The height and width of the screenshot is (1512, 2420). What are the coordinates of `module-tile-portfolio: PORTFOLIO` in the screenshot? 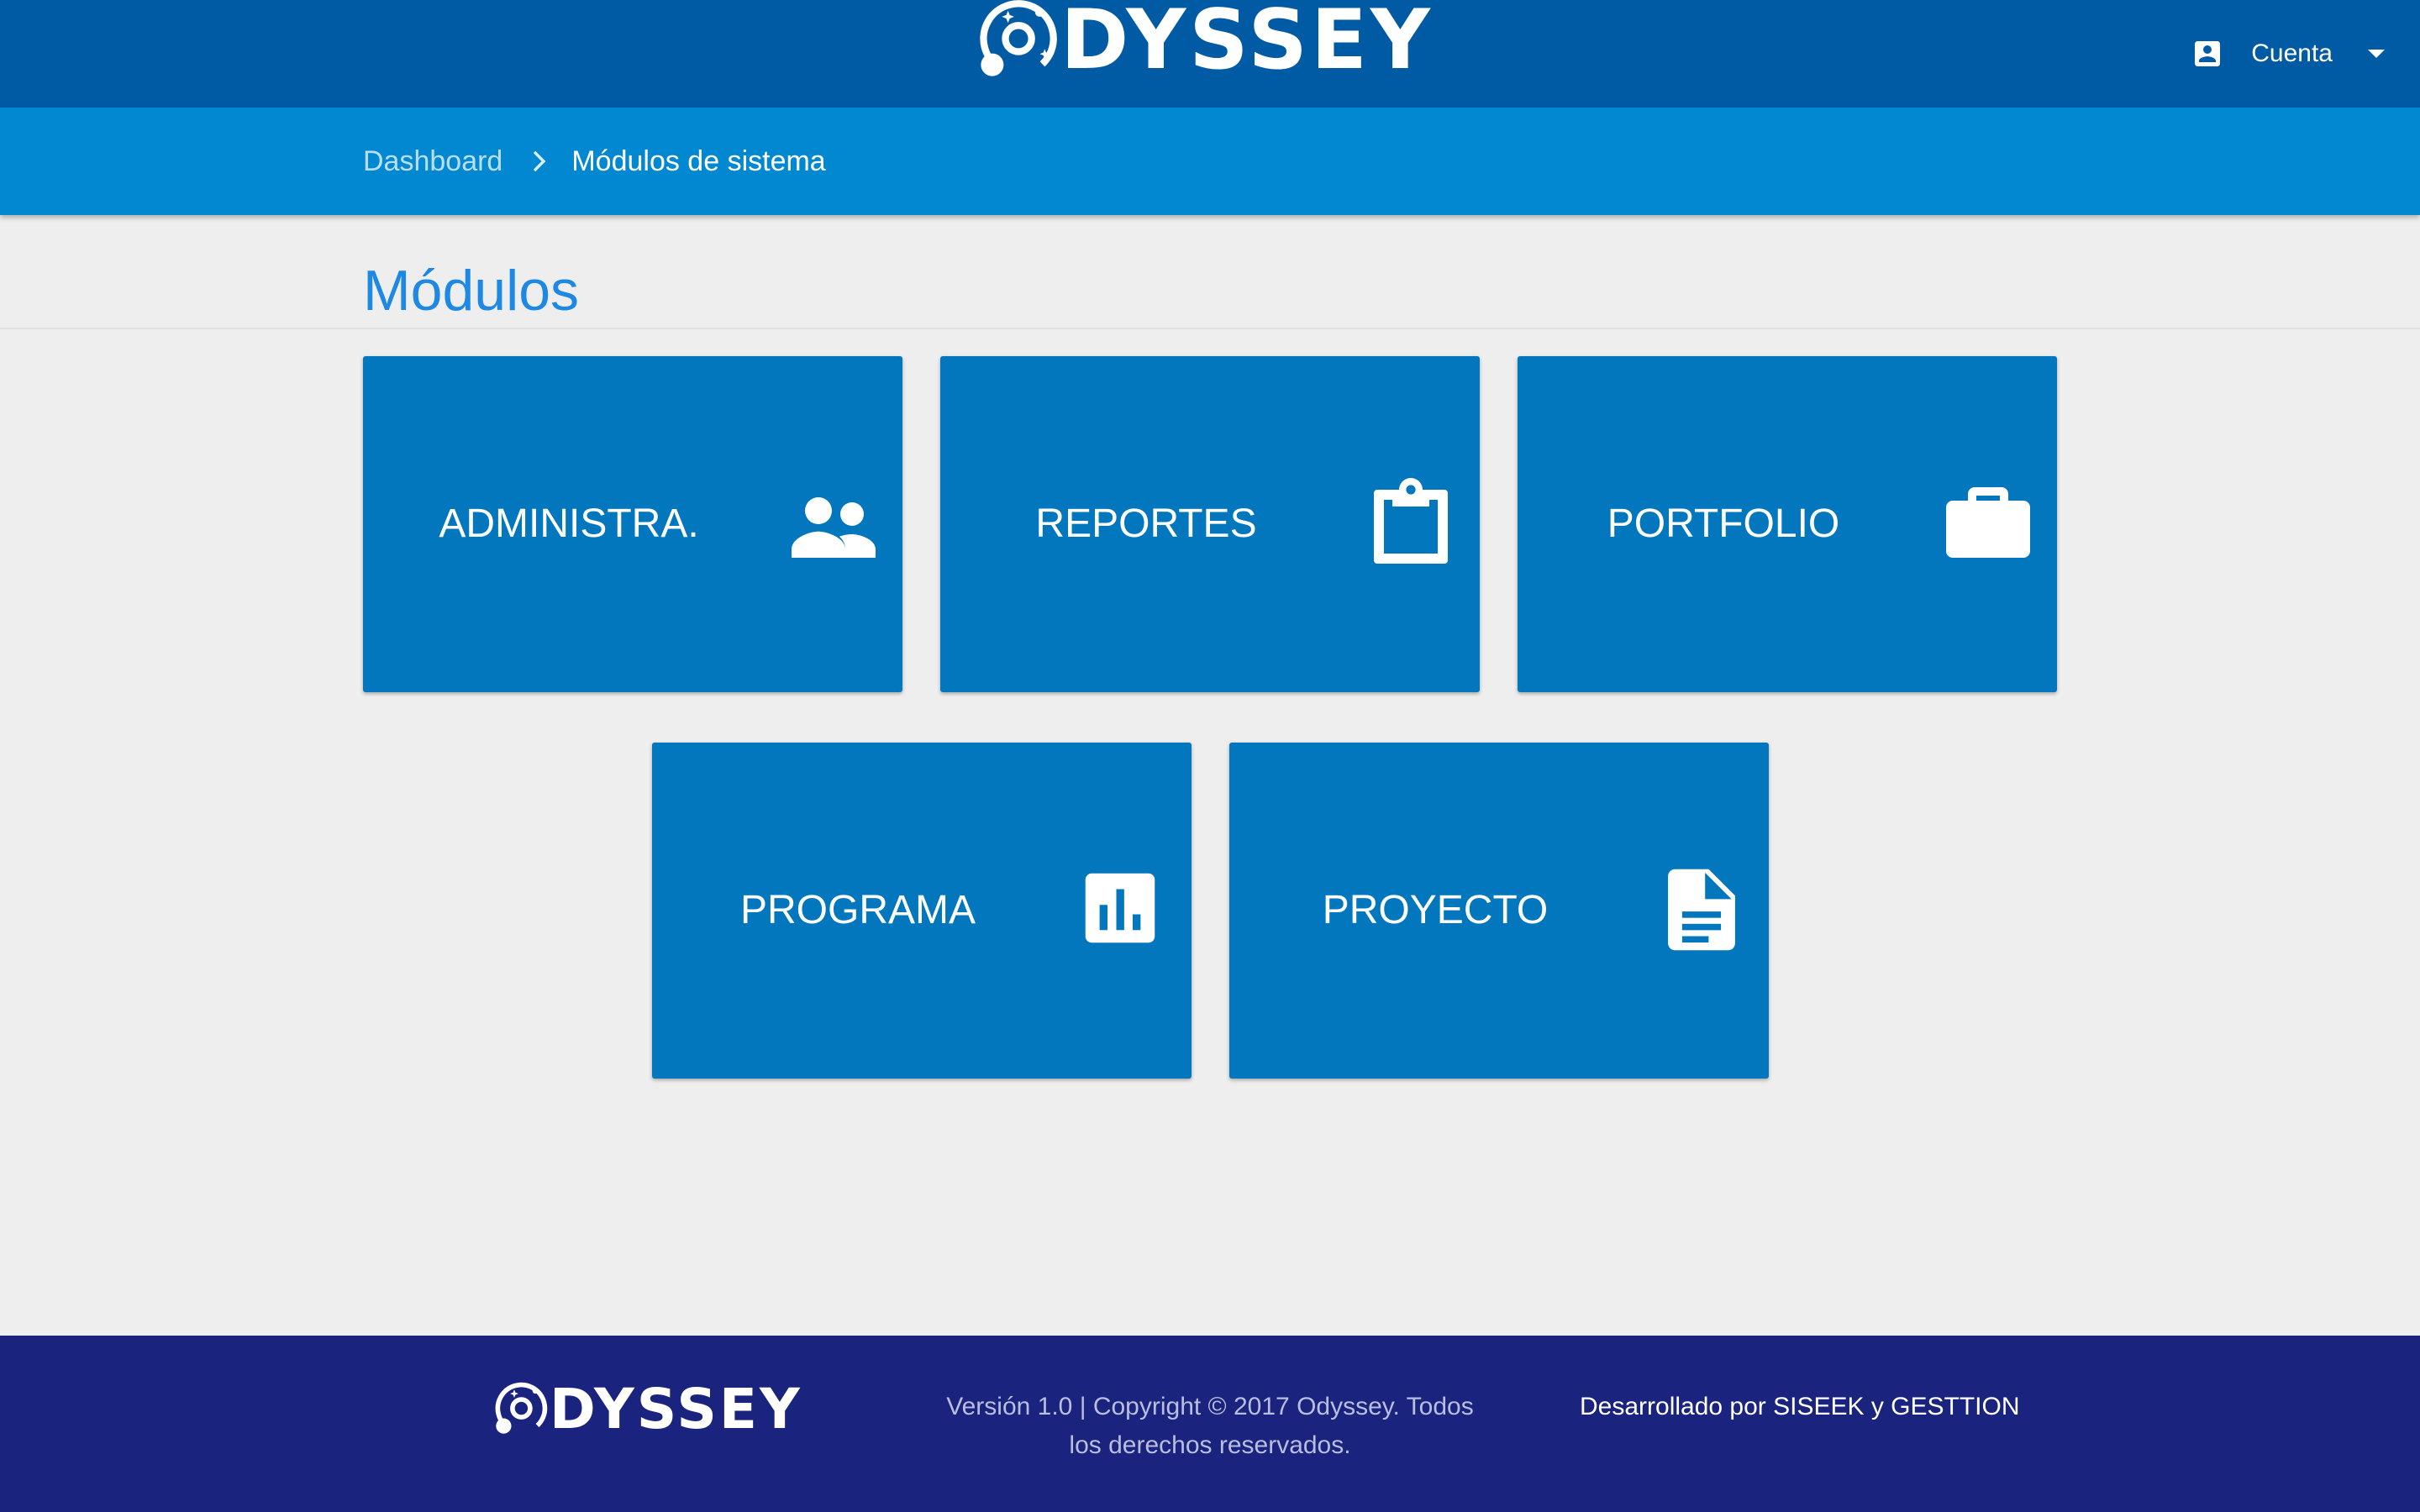 It's located at (1788, 524).